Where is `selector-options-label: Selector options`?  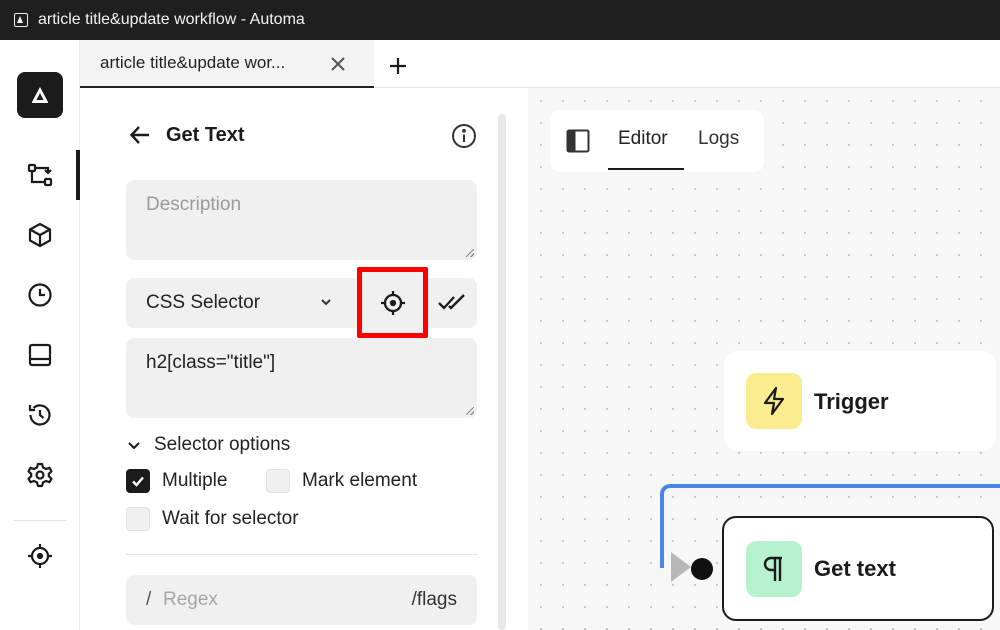
selector-options-label: Selector options is located at coordinates (222, 444).